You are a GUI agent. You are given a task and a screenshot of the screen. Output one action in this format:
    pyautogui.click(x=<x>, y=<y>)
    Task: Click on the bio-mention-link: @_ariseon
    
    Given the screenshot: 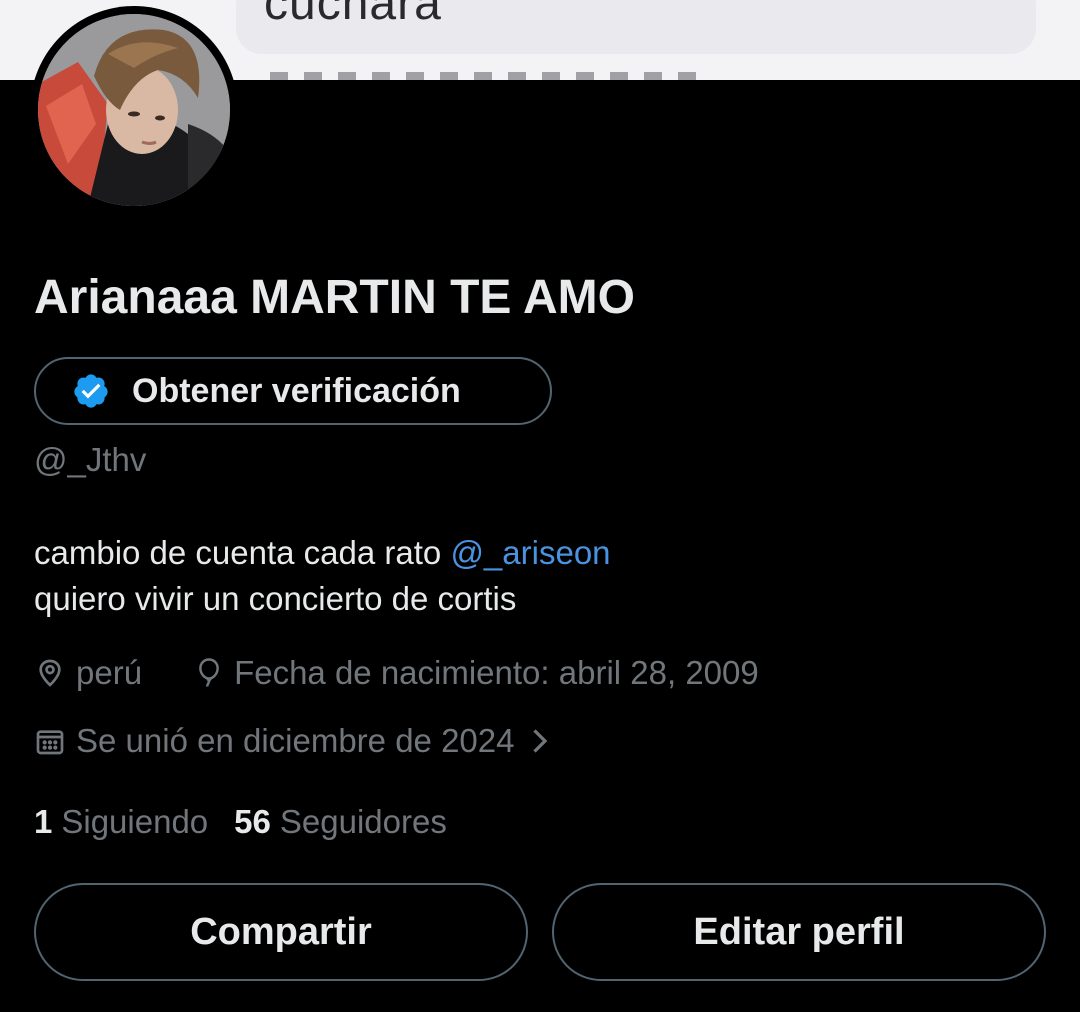 What is the action you would take?
    pyautogui.click(x=530, y=552)
    